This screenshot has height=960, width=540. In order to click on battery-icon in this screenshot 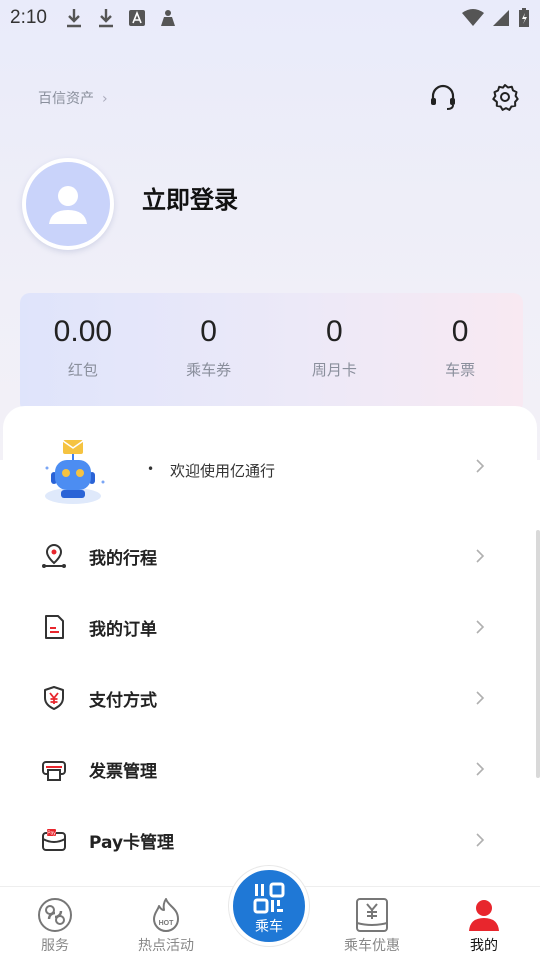, I will do `click(524, 17)`.